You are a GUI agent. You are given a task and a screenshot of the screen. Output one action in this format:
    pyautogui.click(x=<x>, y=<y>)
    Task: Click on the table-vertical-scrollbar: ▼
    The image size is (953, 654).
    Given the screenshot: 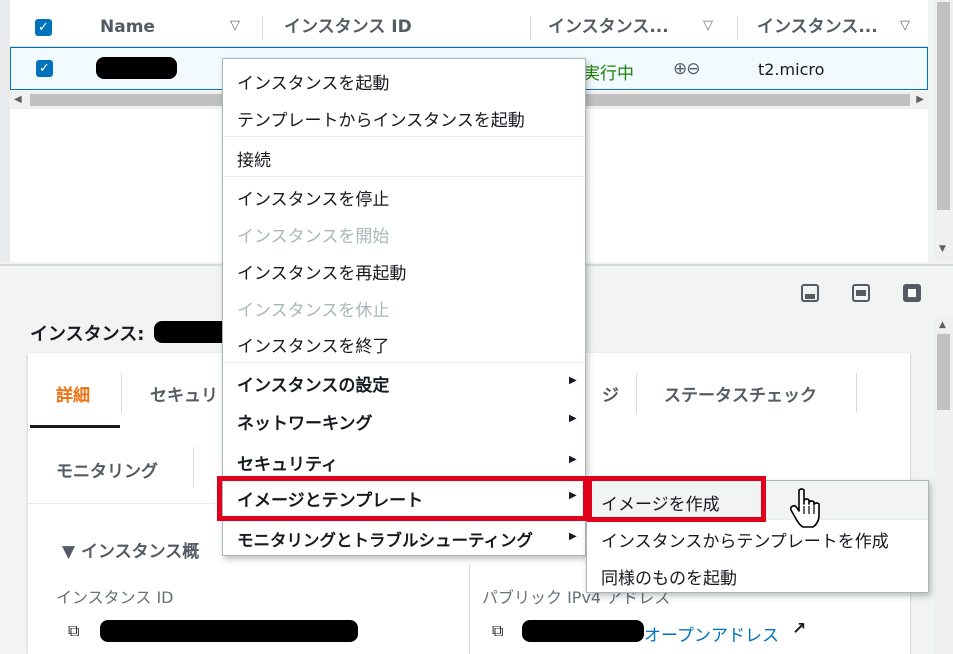 What is the action you would take?
    pyautogui.click(x=943, y=131)
    